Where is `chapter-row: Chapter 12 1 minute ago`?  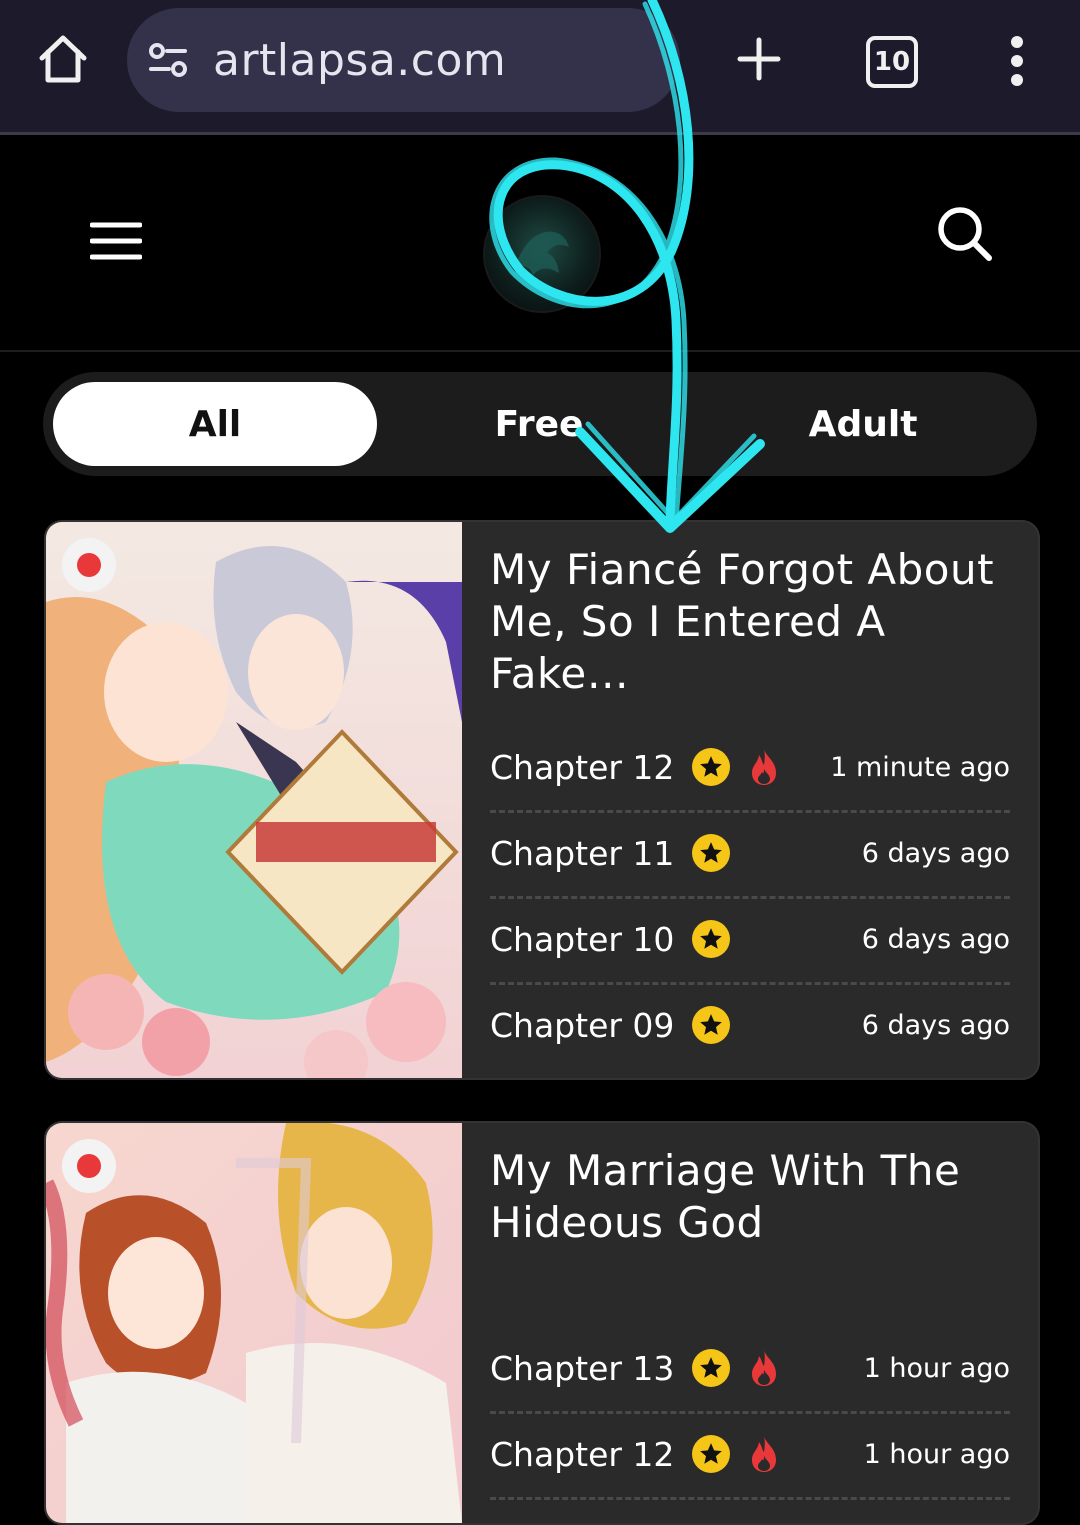 chapter-row: Chapter 12 1 minute ago is located at coordinates (750, 768).